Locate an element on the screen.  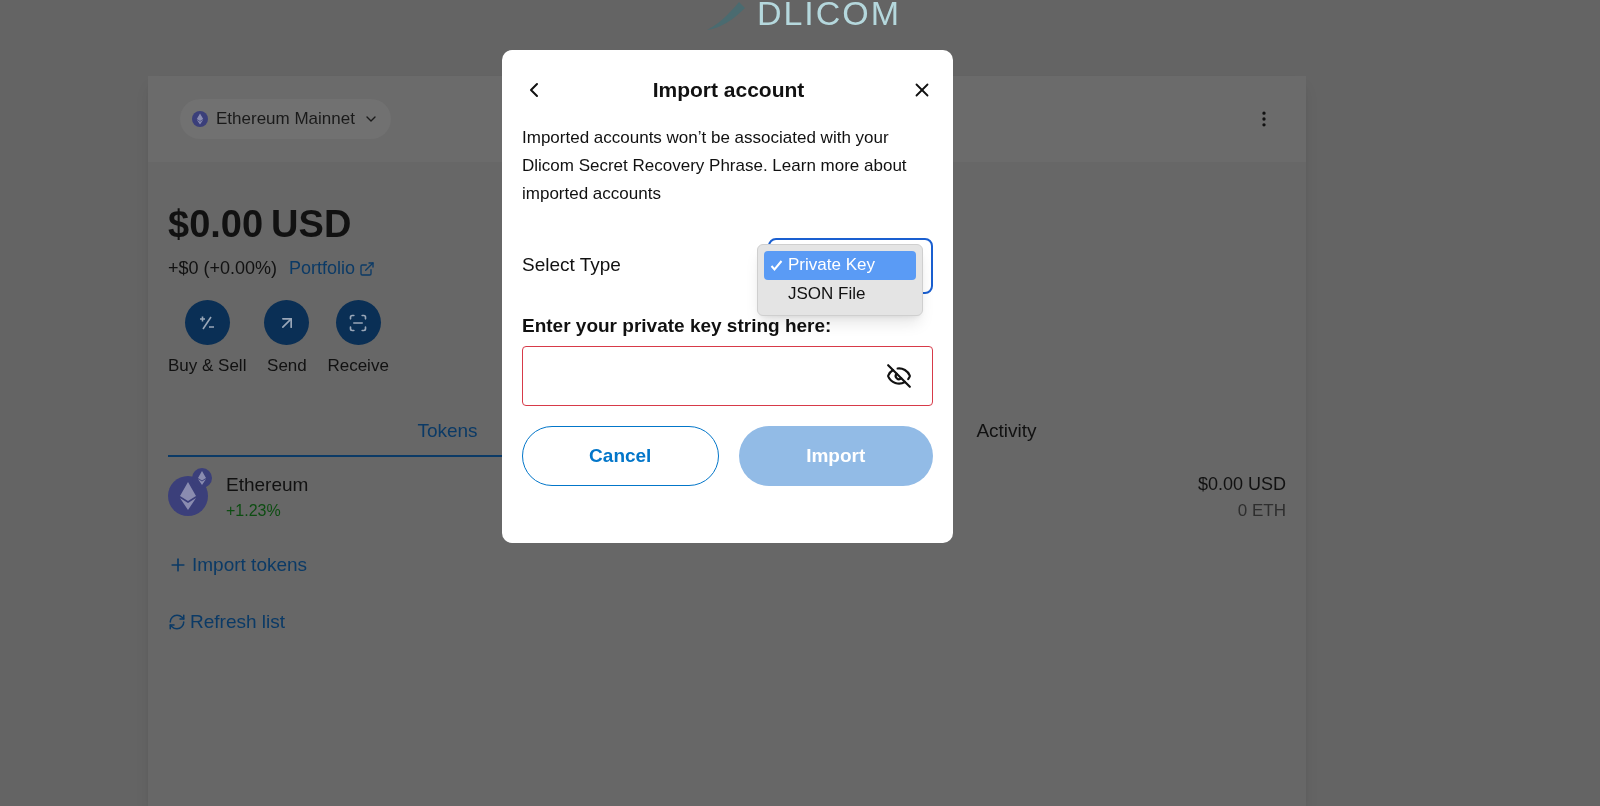
network-badge-icon is located at coordinates (202, 477).